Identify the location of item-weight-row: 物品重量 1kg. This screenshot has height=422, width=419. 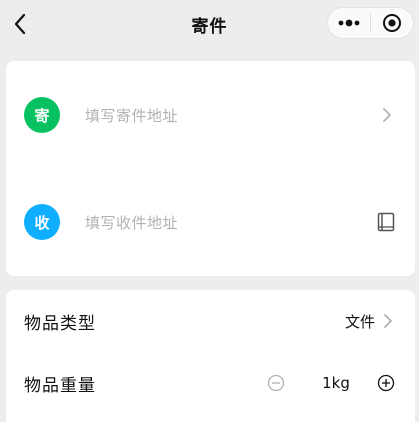
(210, 383).